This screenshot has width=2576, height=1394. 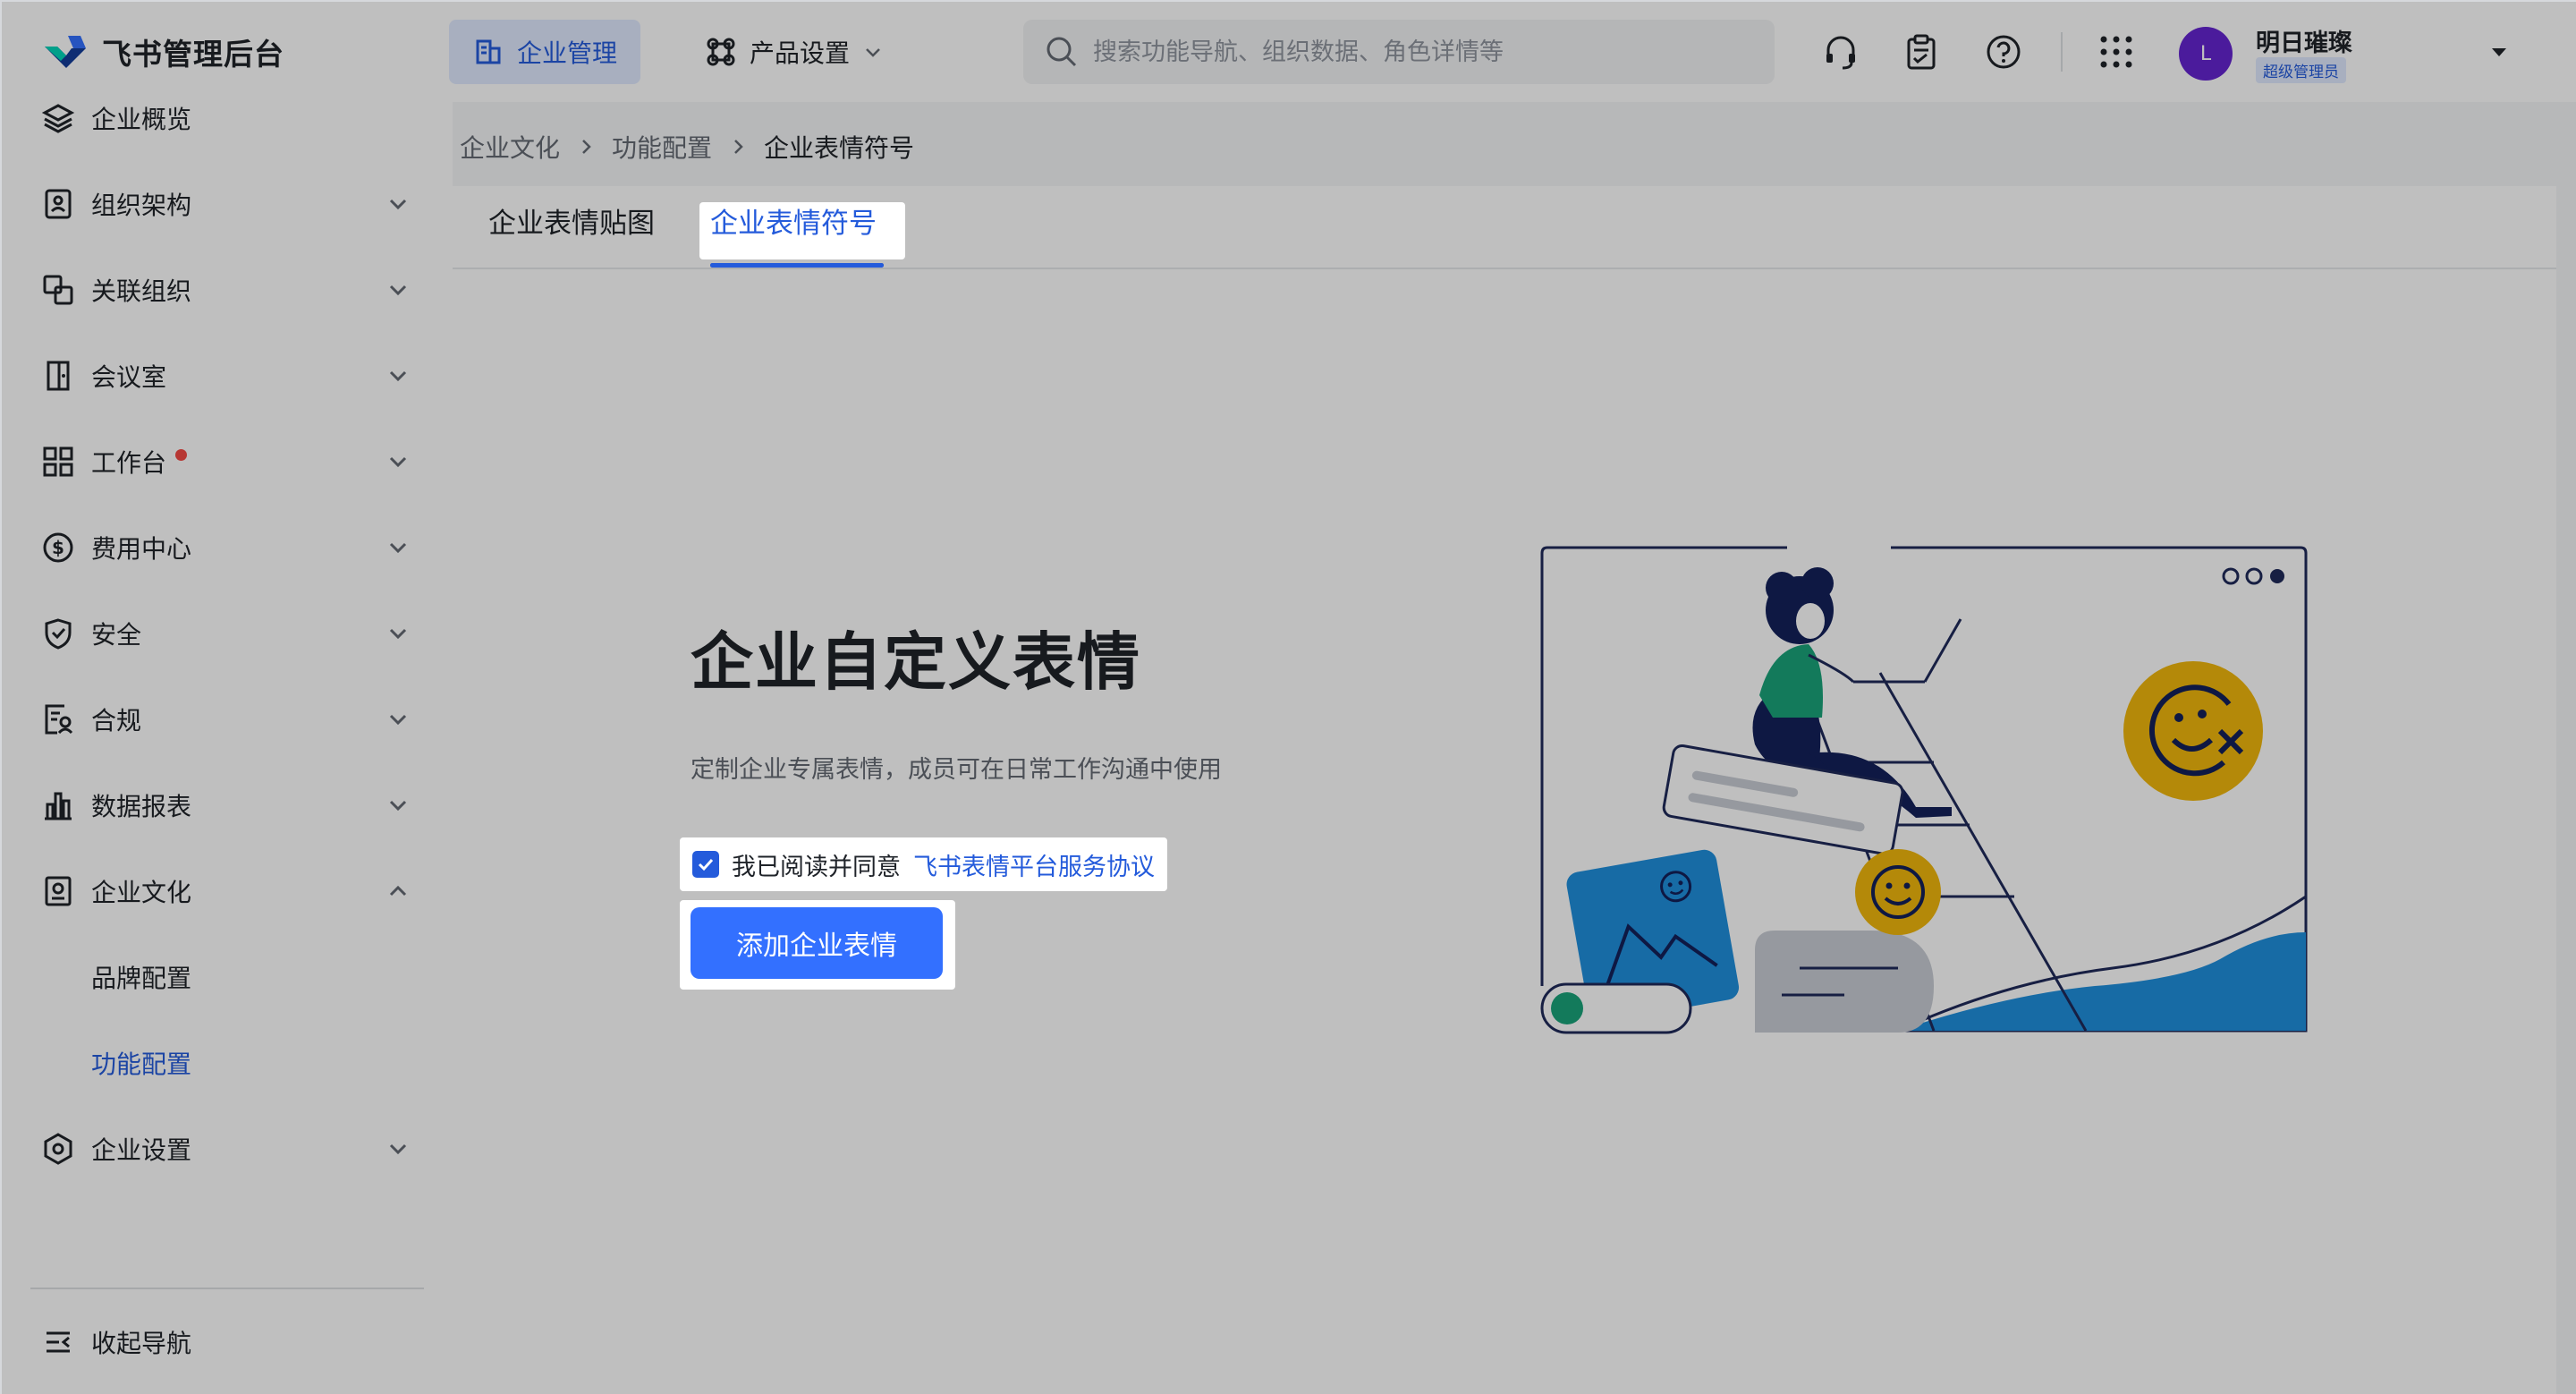 I want to click on shield-icon, so click(x=58, y=634).